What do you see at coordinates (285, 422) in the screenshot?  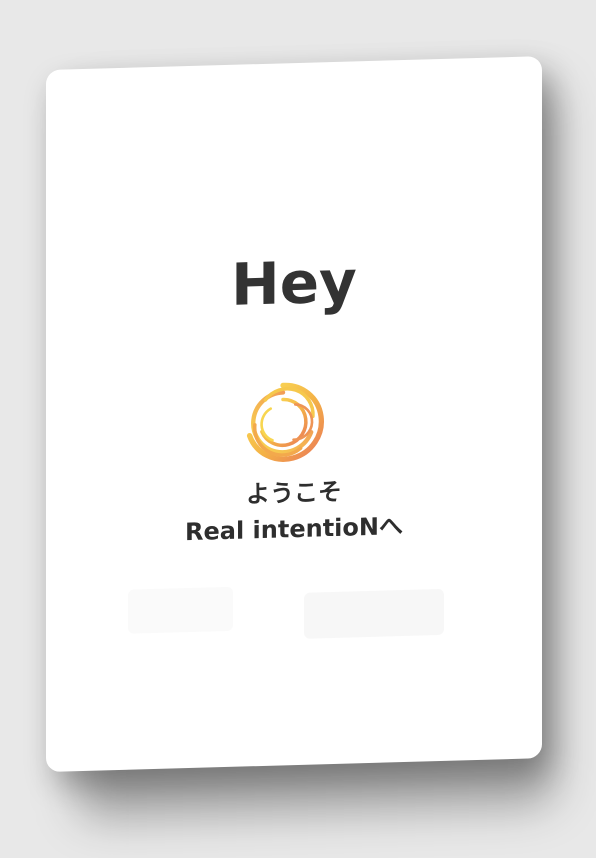 I see `swirl-logo-icon` at bounding box center [285, 422].